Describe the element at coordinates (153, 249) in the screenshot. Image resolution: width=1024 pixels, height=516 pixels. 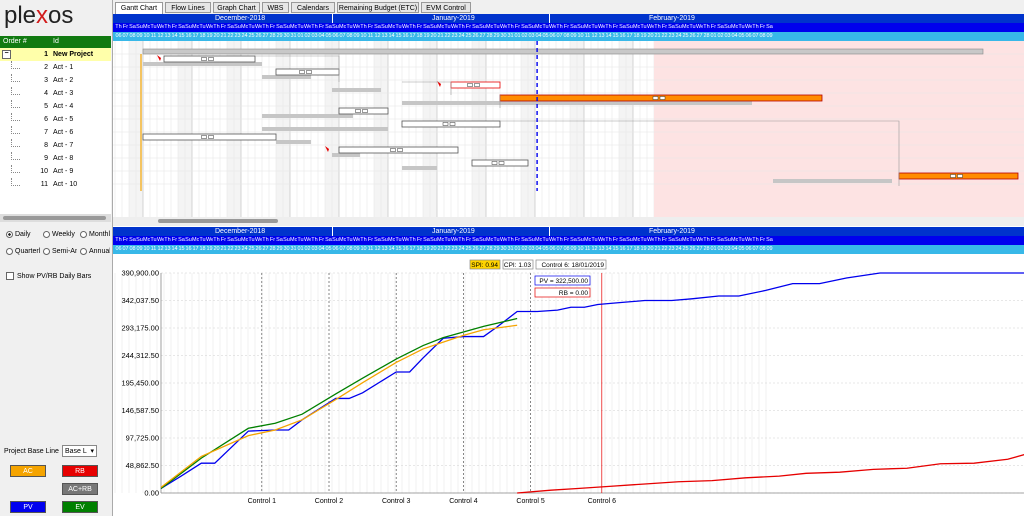
I see `day-label: 11` at that location.